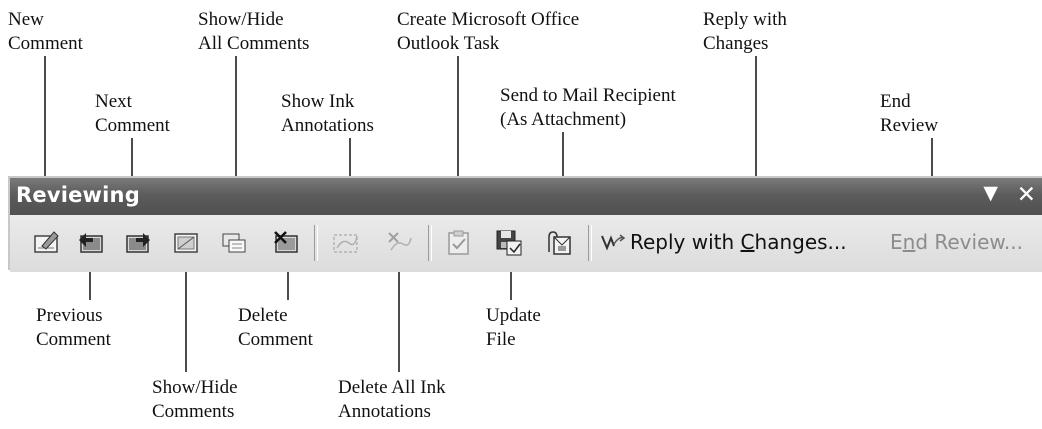 Image resolution: width=1042 pixels, height=429 pixels. What do you see at coordinates (78, 195) in the screenshot?
I see `toolbar-title: Reviewing` at bounding box center [78, 195].